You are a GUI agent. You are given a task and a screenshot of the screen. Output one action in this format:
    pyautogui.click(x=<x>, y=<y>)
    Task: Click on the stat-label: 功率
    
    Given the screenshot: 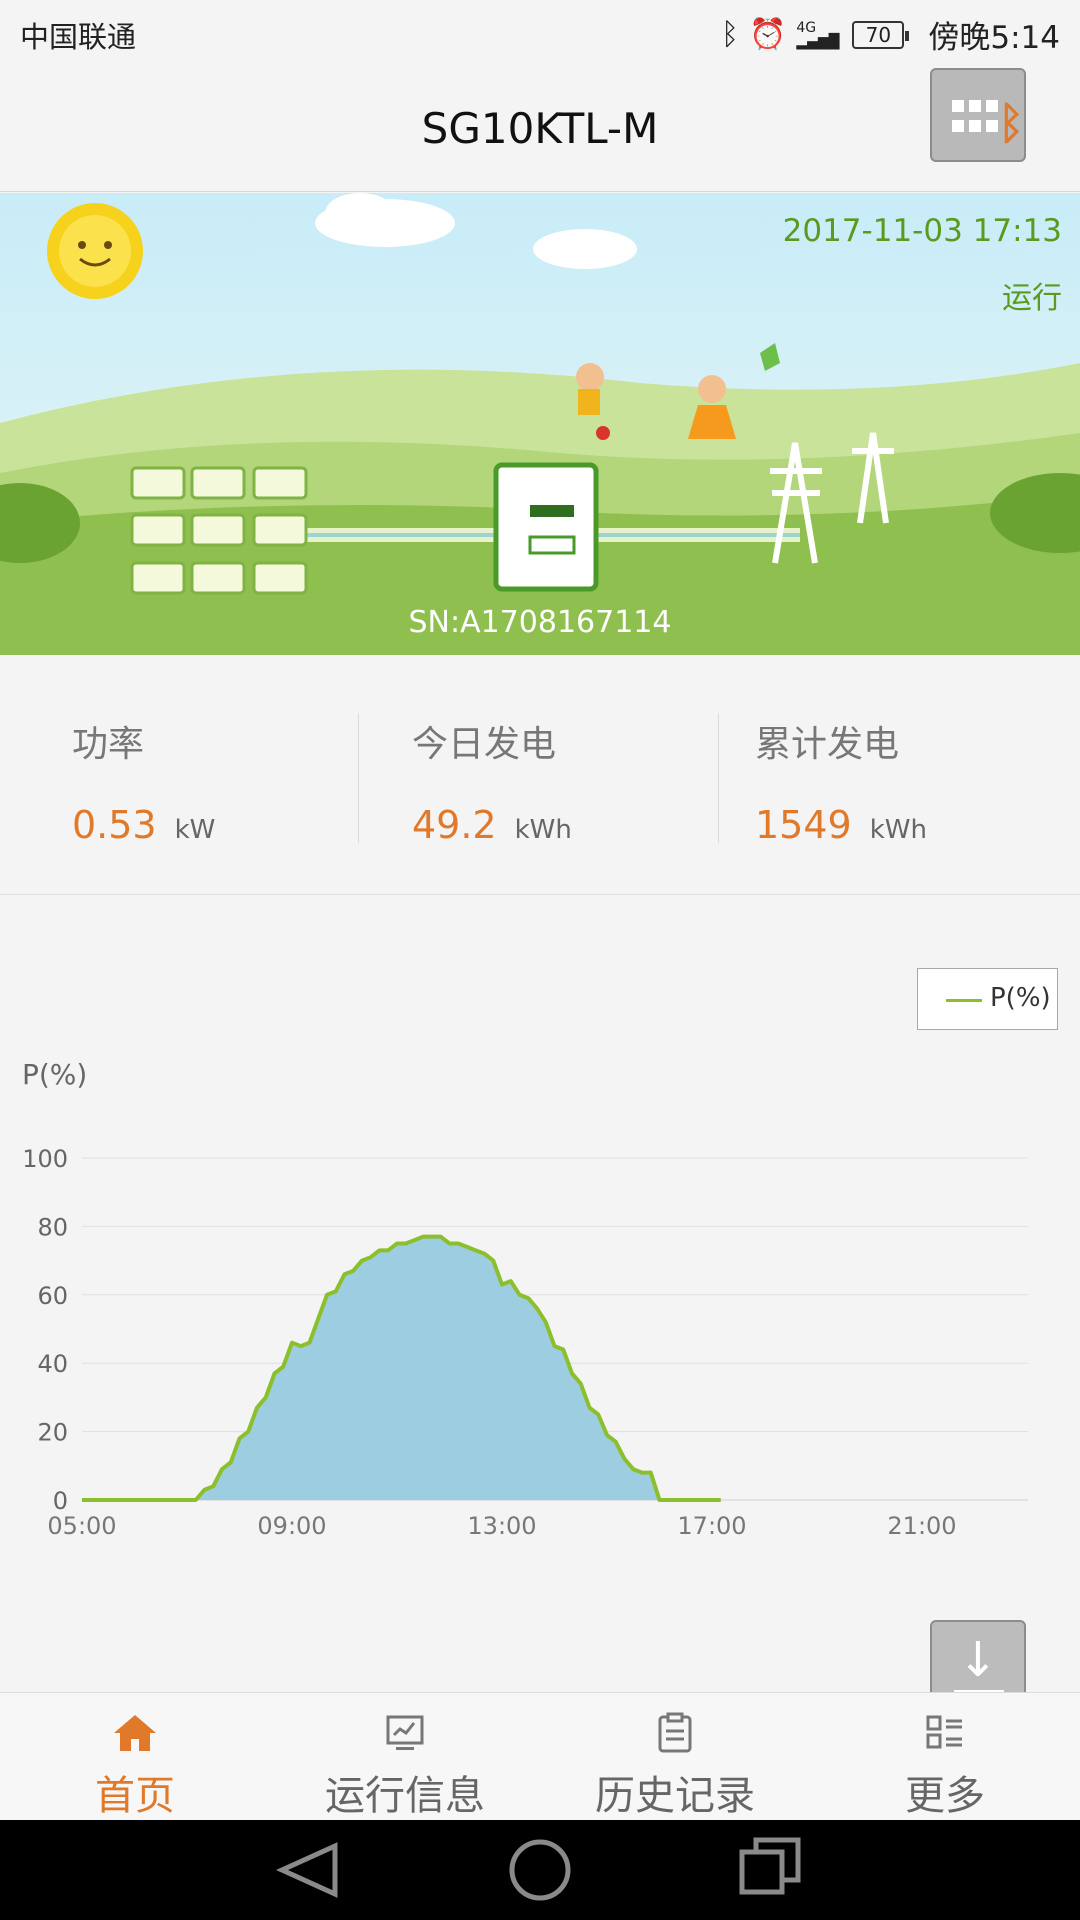 What is the action you would take?
    pyautogui.click(x=108, y=744)
    